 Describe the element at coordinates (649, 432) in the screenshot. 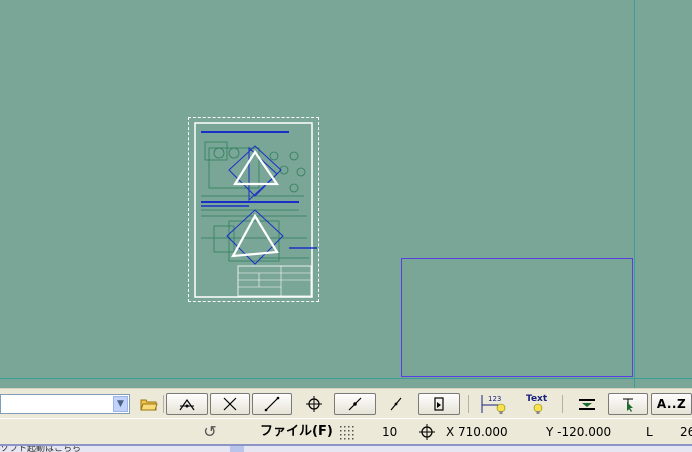

I see `length-label: L` at that location.